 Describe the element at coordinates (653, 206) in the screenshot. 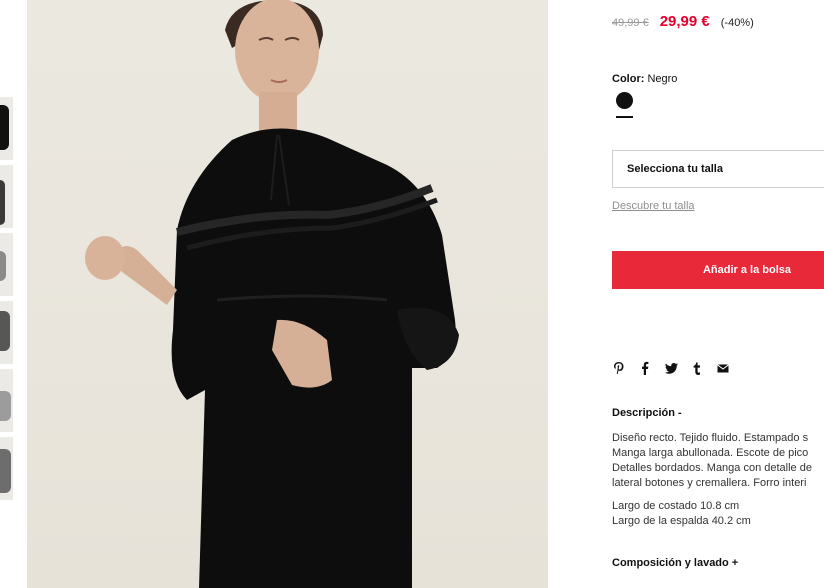

I see `size-guide-link: Descubre tu talla` at that location.